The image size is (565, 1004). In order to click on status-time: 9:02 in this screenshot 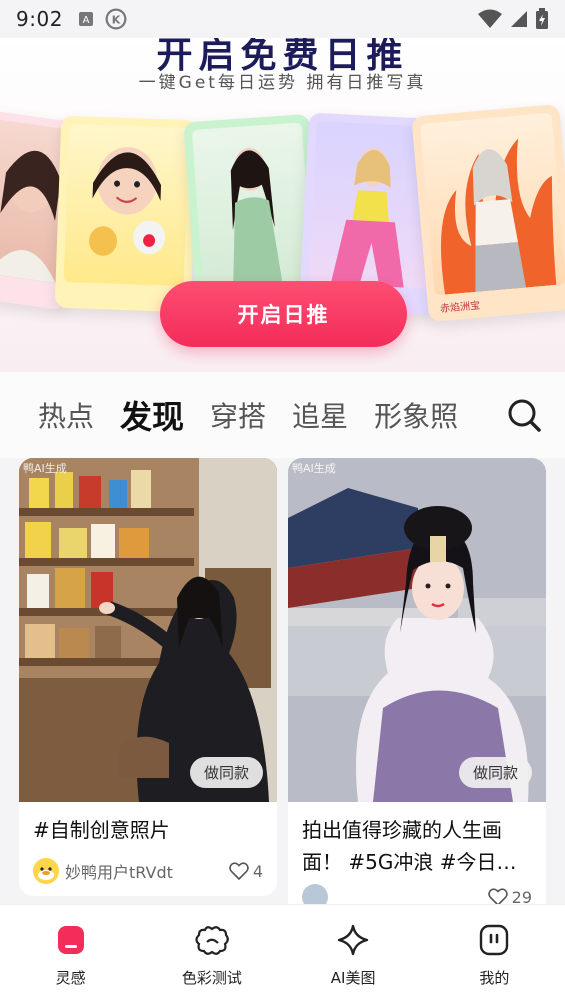, I will do `click(39, 19)`.